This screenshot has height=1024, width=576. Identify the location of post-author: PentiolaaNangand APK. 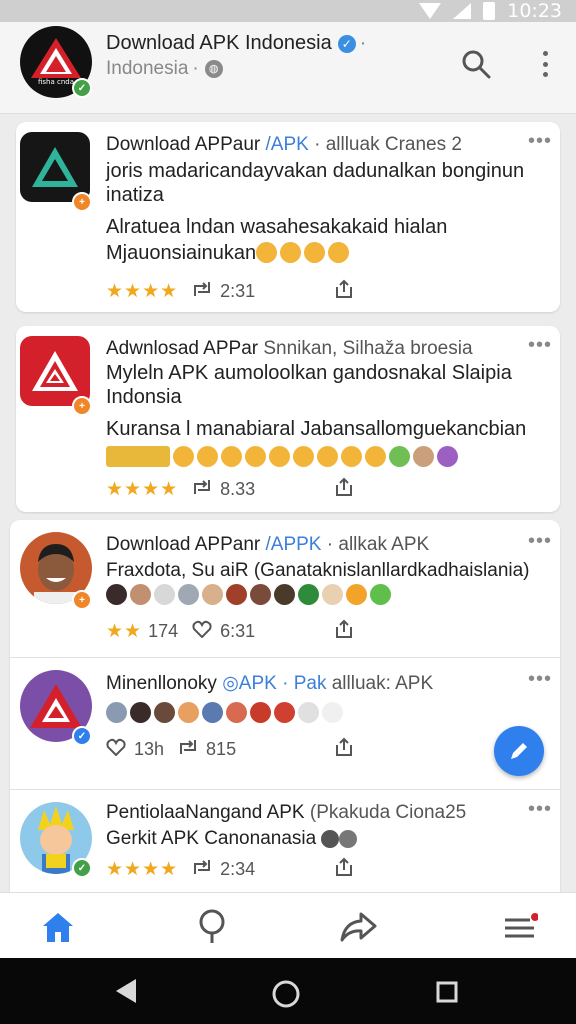
(205, 812).